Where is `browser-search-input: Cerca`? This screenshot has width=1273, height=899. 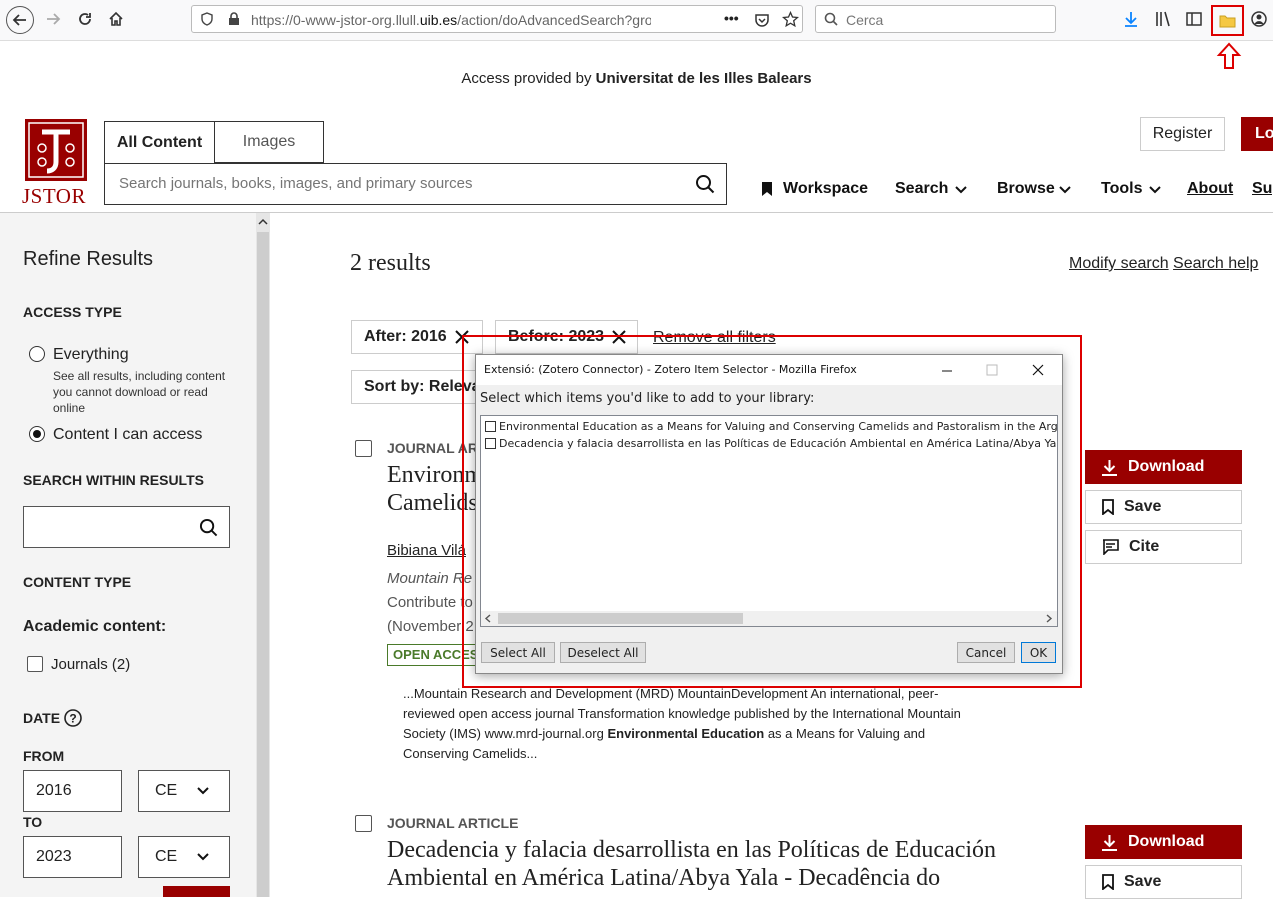 browser-search-input: Cerca is located at coordinates (935, 19).